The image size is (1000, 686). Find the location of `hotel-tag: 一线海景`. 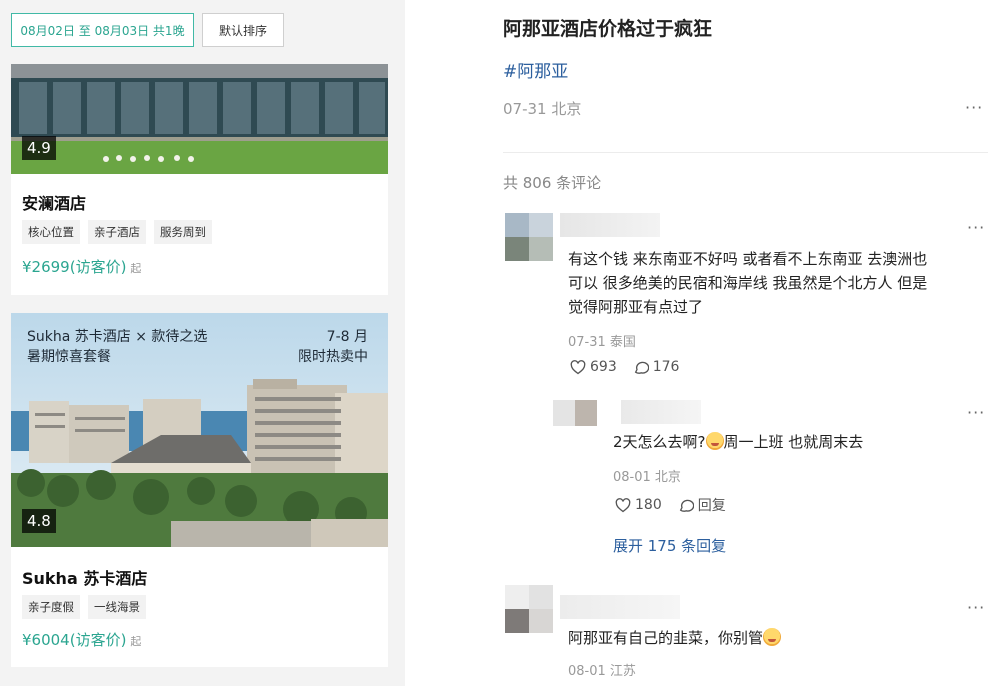

hotel-tag: 一线海景 is located at coordinates (117, 607).